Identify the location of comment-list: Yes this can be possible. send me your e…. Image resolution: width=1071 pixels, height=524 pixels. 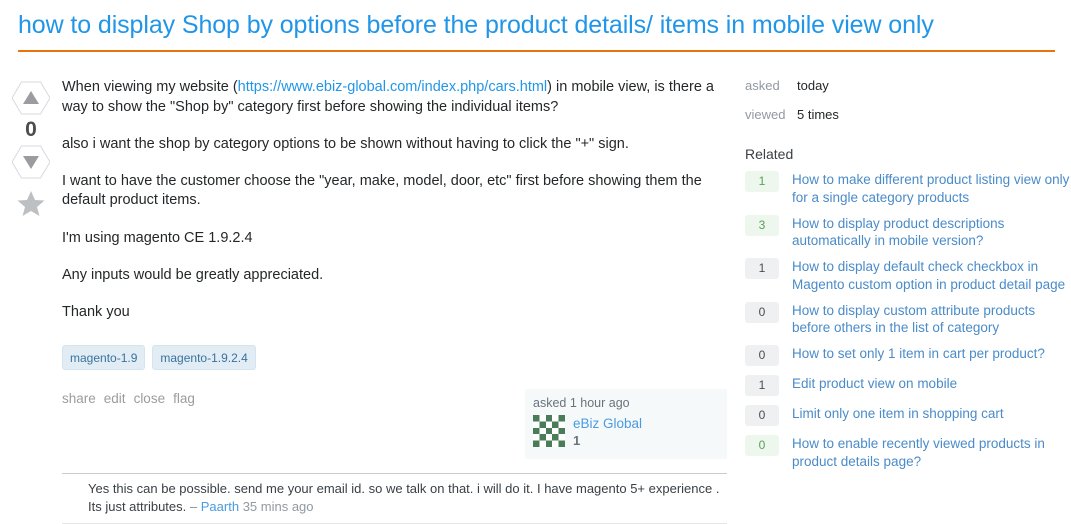
(394, 498).